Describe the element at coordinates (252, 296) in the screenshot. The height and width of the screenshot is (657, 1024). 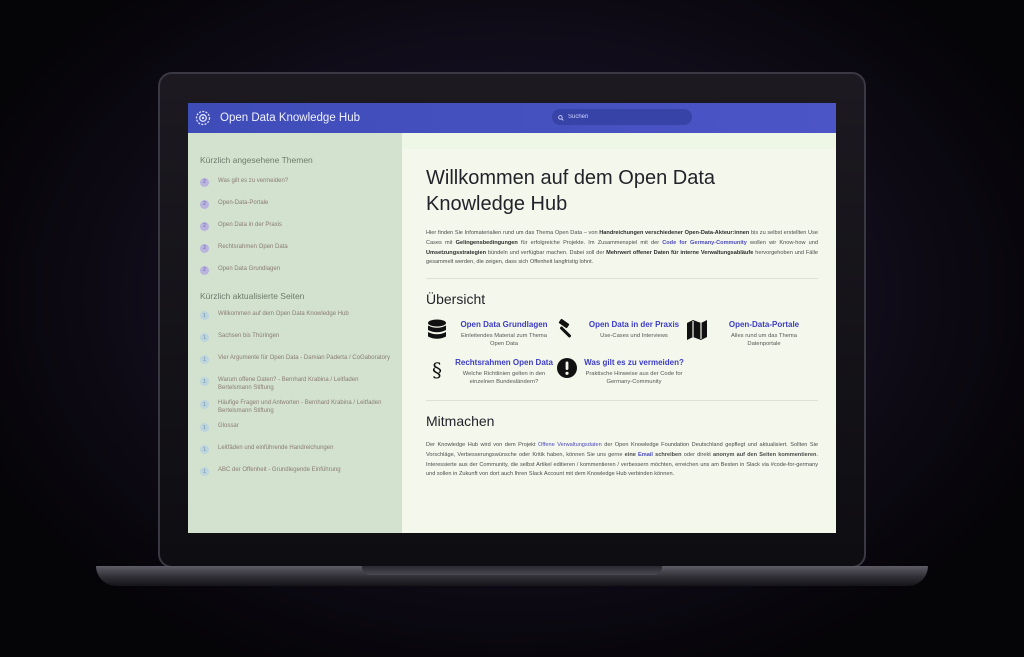
I see `recently-updated-heading: Kürzlich aktualisierte Seiten` at that location.